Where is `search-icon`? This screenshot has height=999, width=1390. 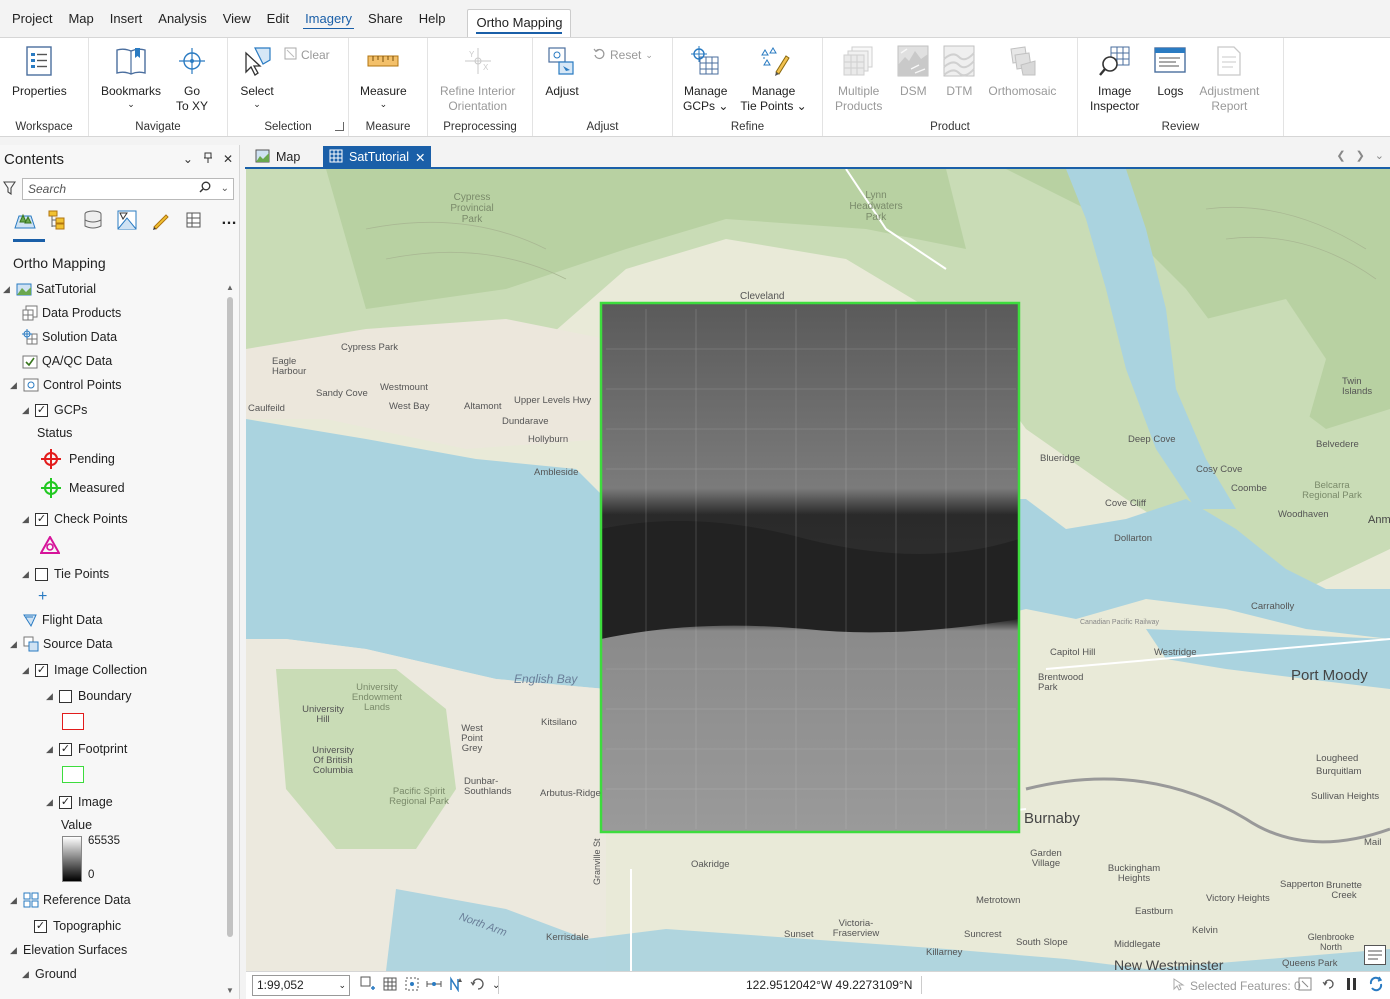
search-icon is located at coordinates (205, 189).